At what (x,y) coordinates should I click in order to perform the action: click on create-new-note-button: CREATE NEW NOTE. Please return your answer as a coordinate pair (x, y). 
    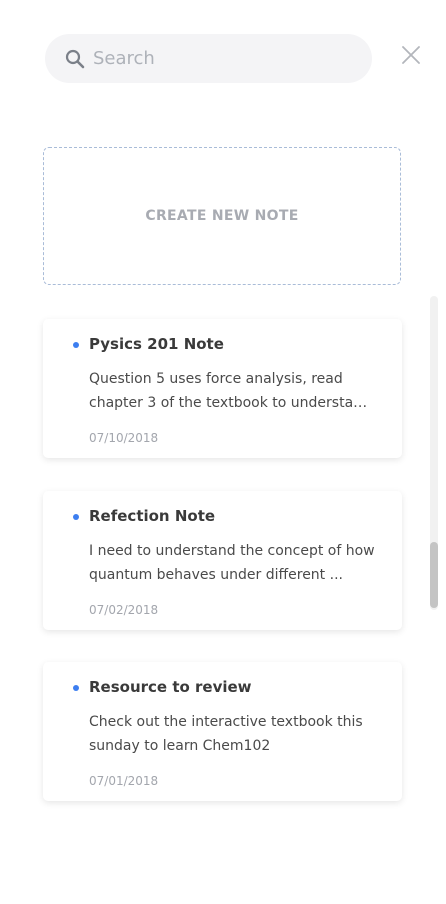
    Looking at the image, I should click on (222, 216).